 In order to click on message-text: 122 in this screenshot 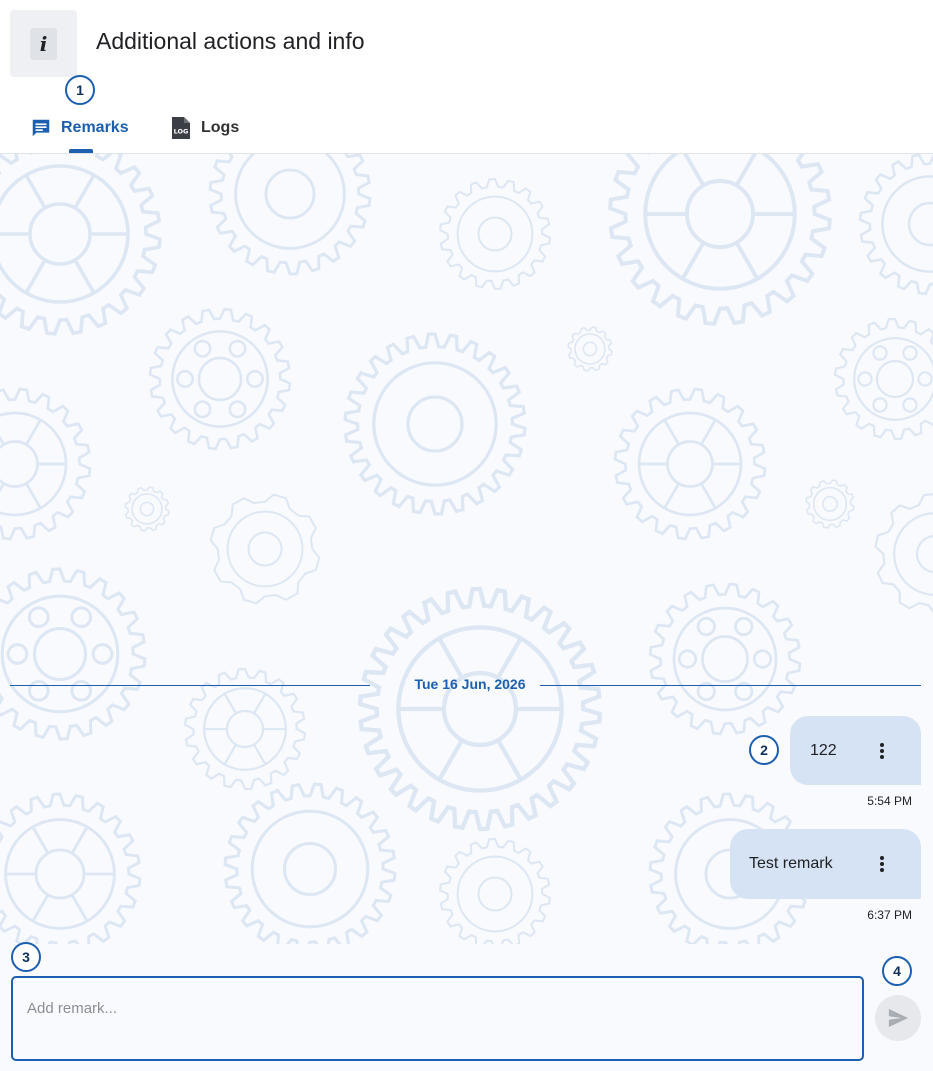, I will do `click(823, 750)`.